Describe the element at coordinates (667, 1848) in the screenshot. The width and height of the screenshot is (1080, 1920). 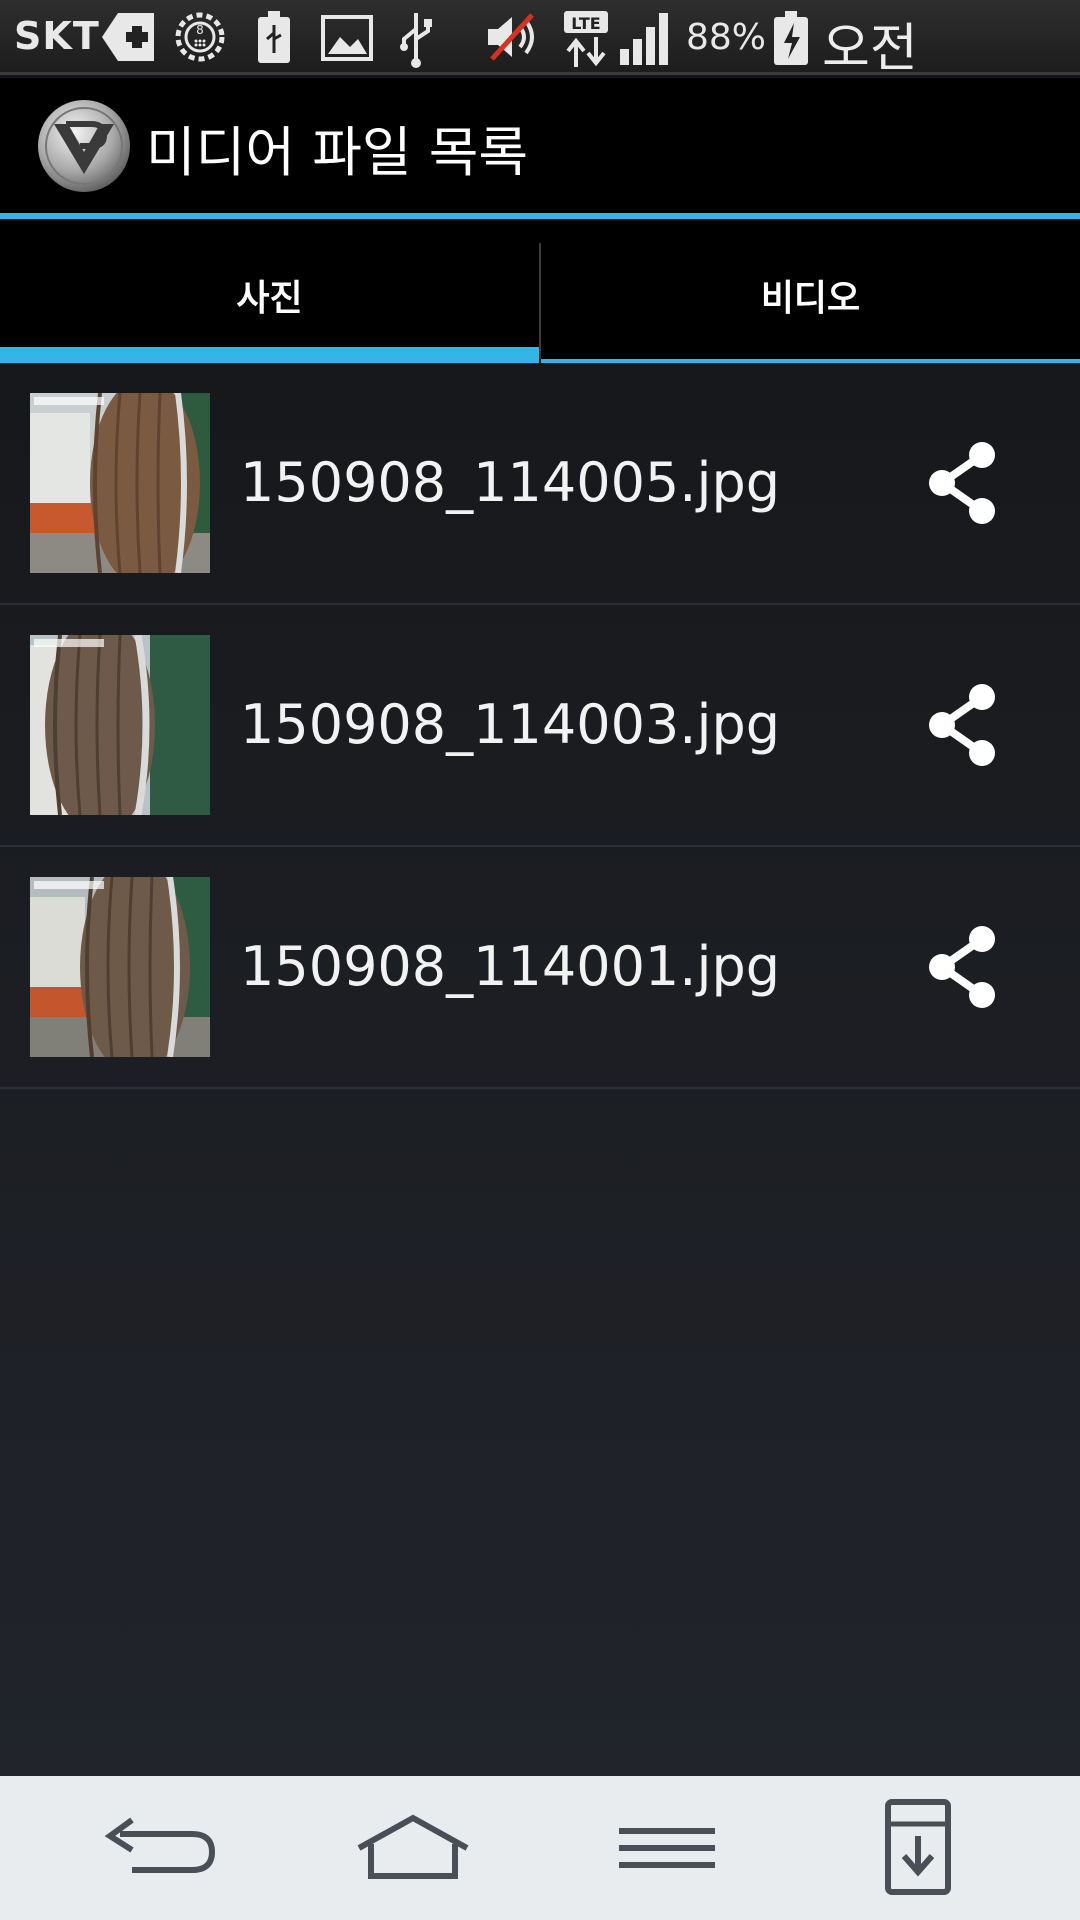
I see `menu-icon` at that location.